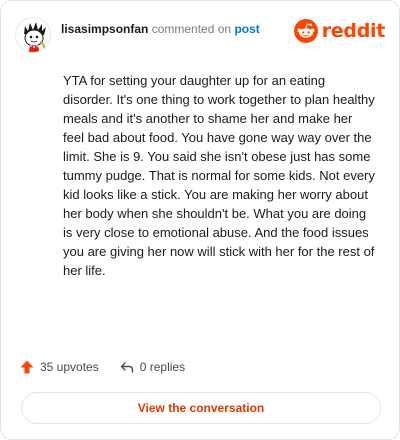  What do you see at coordinates (201, 408) in the screenshot?
I see `view-conversation-button: View the conversation` at bounding box center [201, 408].